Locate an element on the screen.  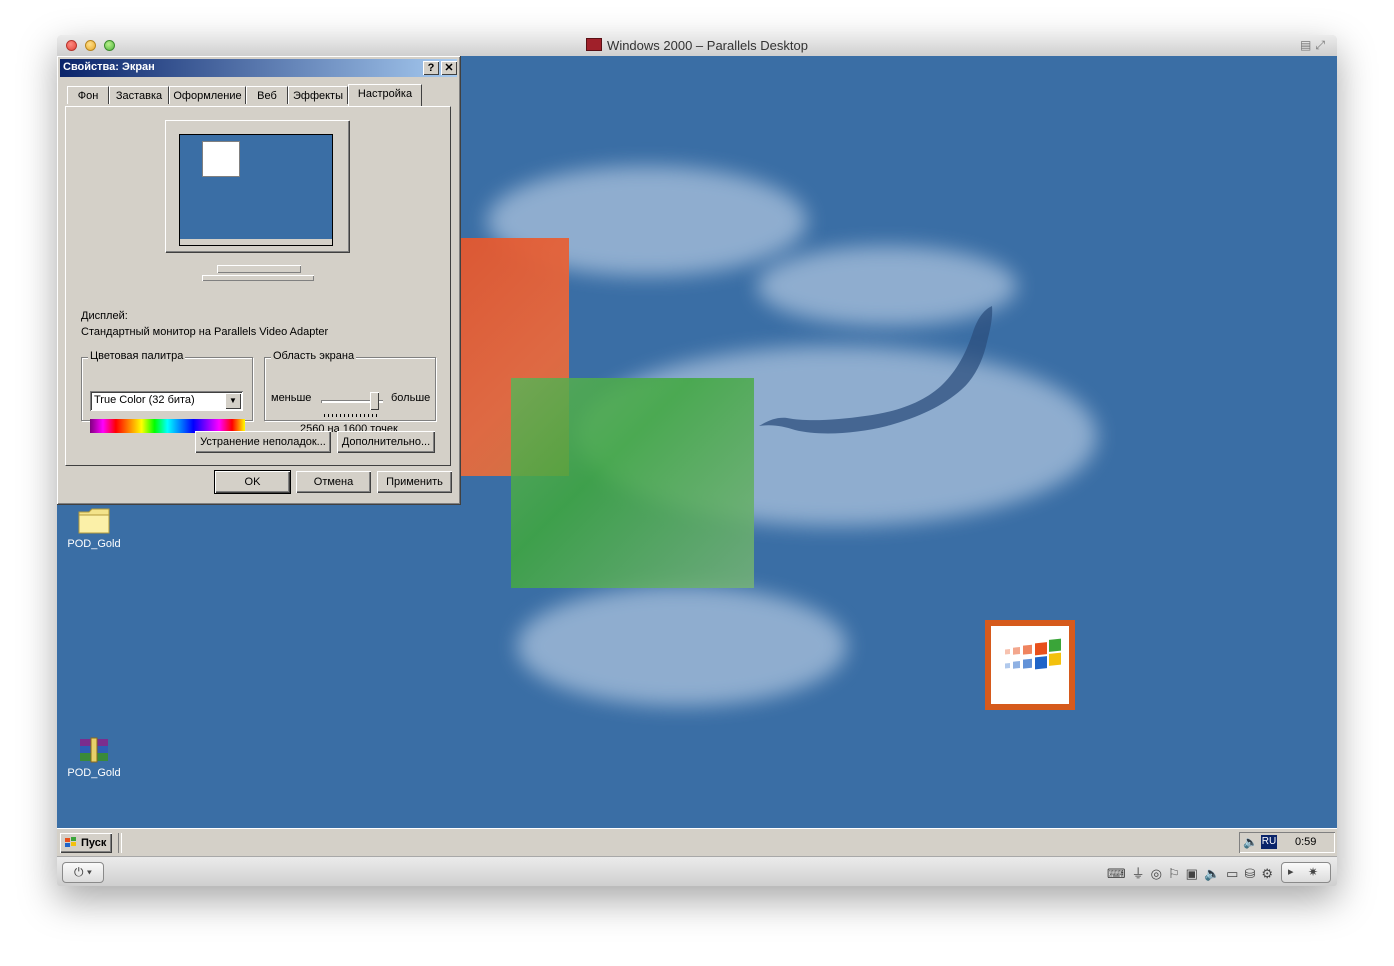
sound-icon: 🔈 is located at coordinates (1215, 873).